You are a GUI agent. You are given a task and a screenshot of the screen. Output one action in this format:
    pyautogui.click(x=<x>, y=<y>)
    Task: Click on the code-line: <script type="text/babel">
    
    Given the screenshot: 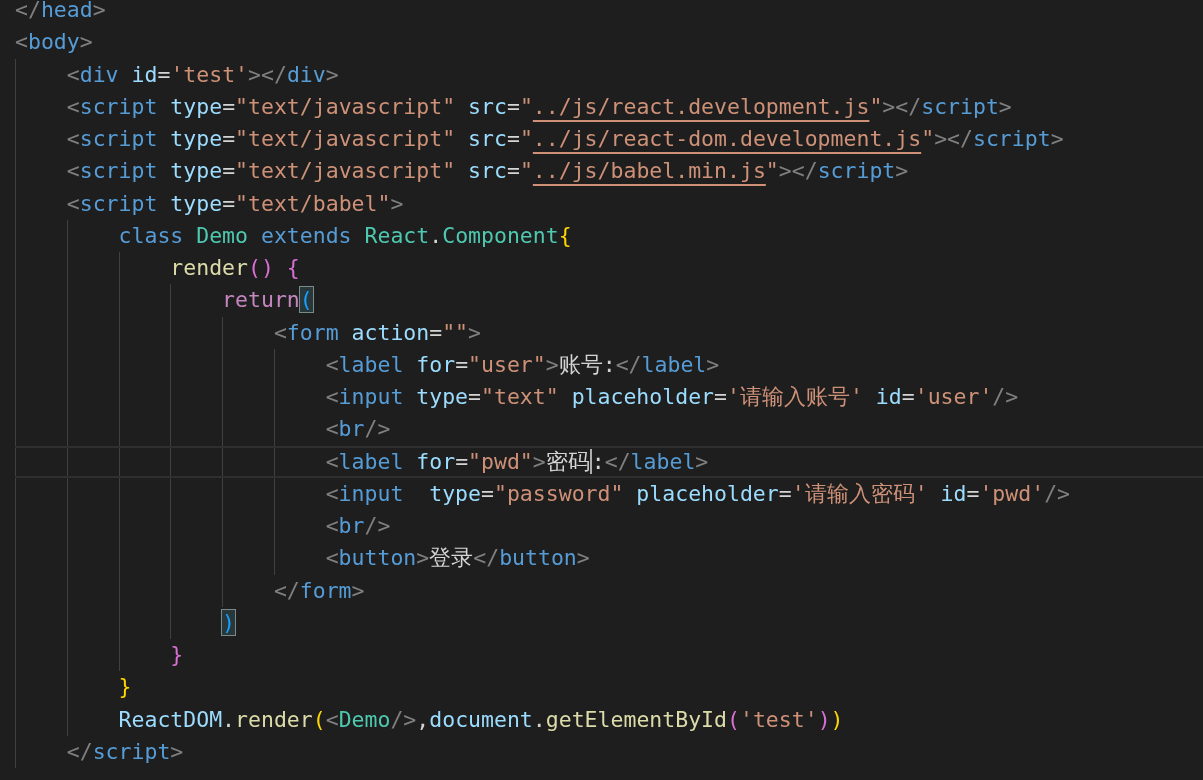 What is the action you would take?
    pyautogui.click(x=234, y=203)
    